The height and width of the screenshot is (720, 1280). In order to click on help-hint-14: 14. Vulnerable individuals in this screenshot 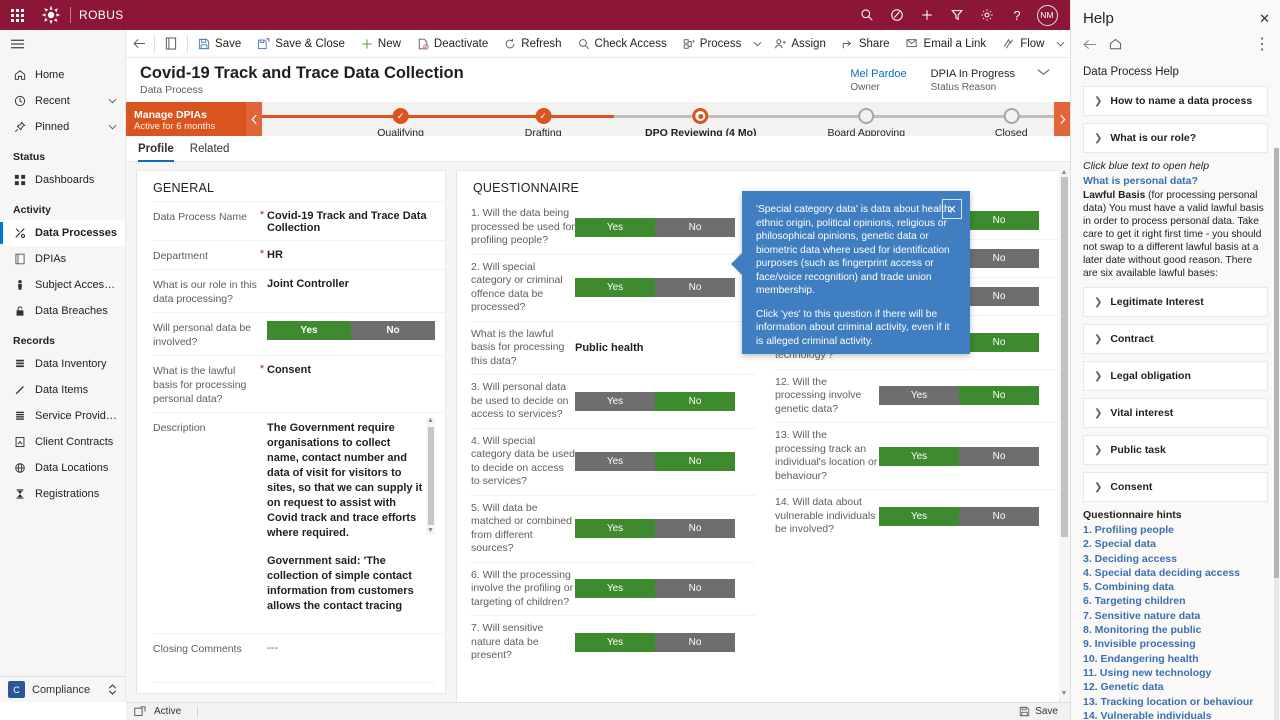, I will do `click(1175, 714)`.